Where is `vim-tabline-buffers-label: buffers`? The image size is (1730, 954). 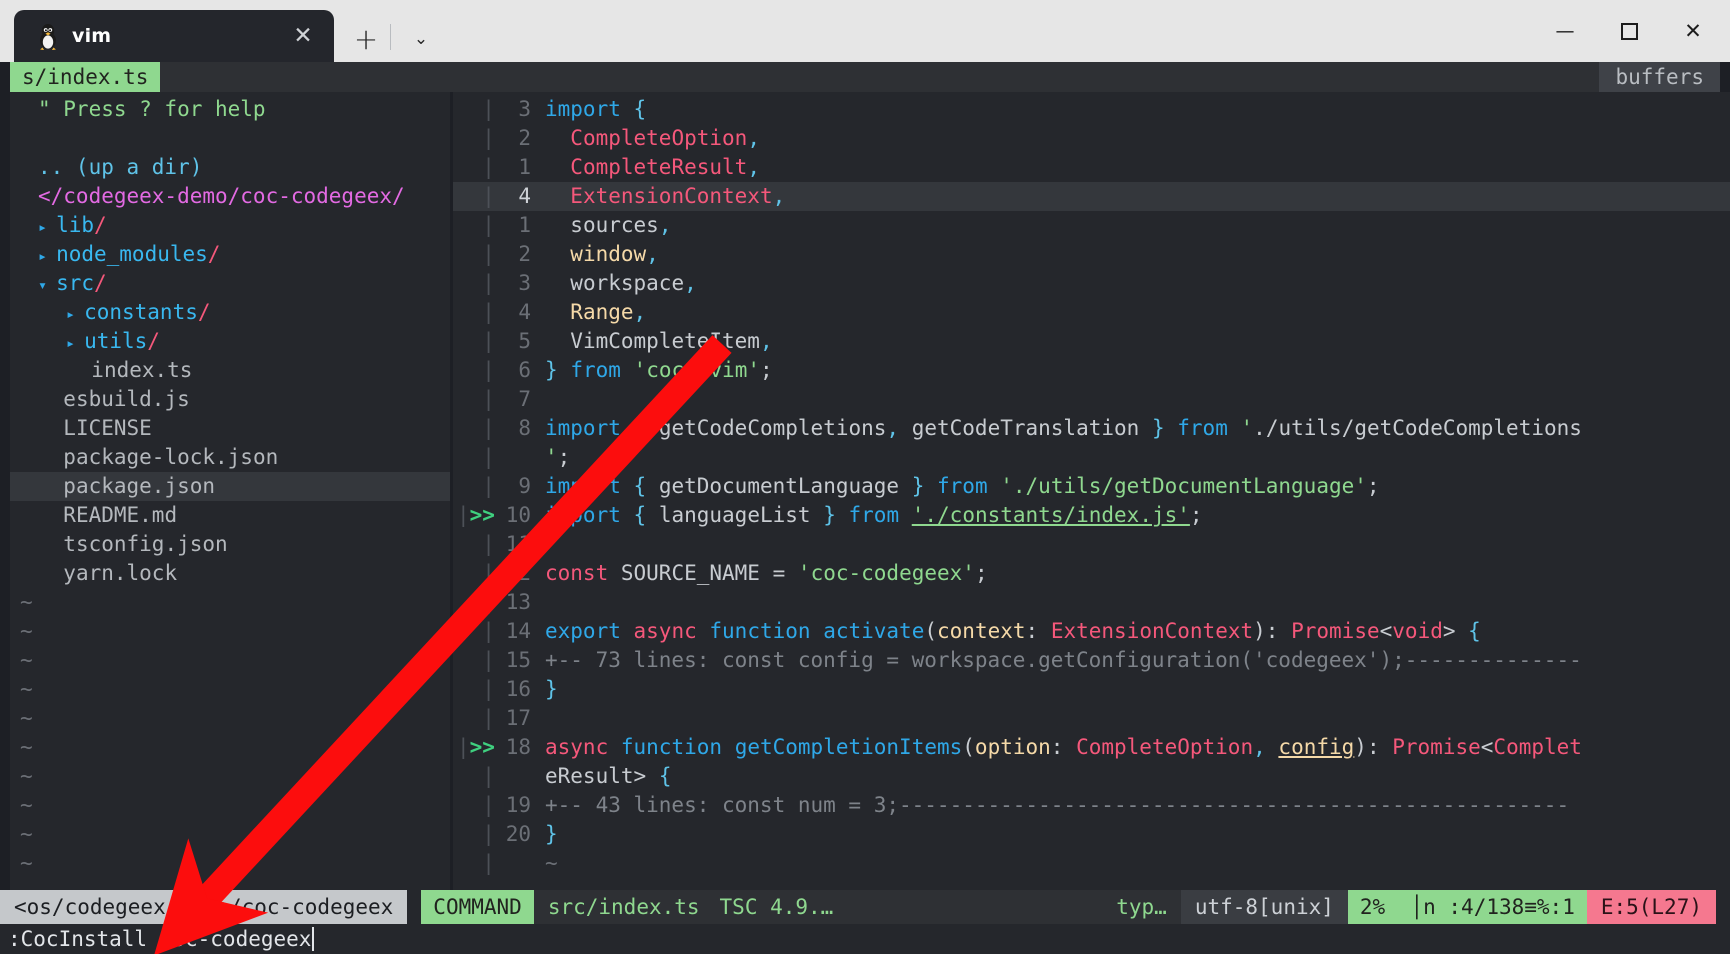
vim-tabline-buffers-label: buffers is located at coordinates (1659, 77).